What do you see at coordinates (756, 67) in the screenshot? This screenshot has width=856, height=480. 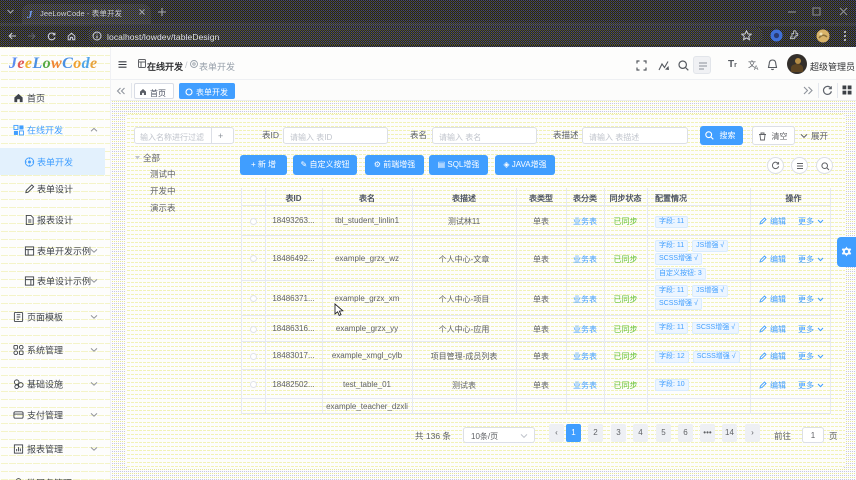 I see `svg-text: A` at bounding box center [756, 67].